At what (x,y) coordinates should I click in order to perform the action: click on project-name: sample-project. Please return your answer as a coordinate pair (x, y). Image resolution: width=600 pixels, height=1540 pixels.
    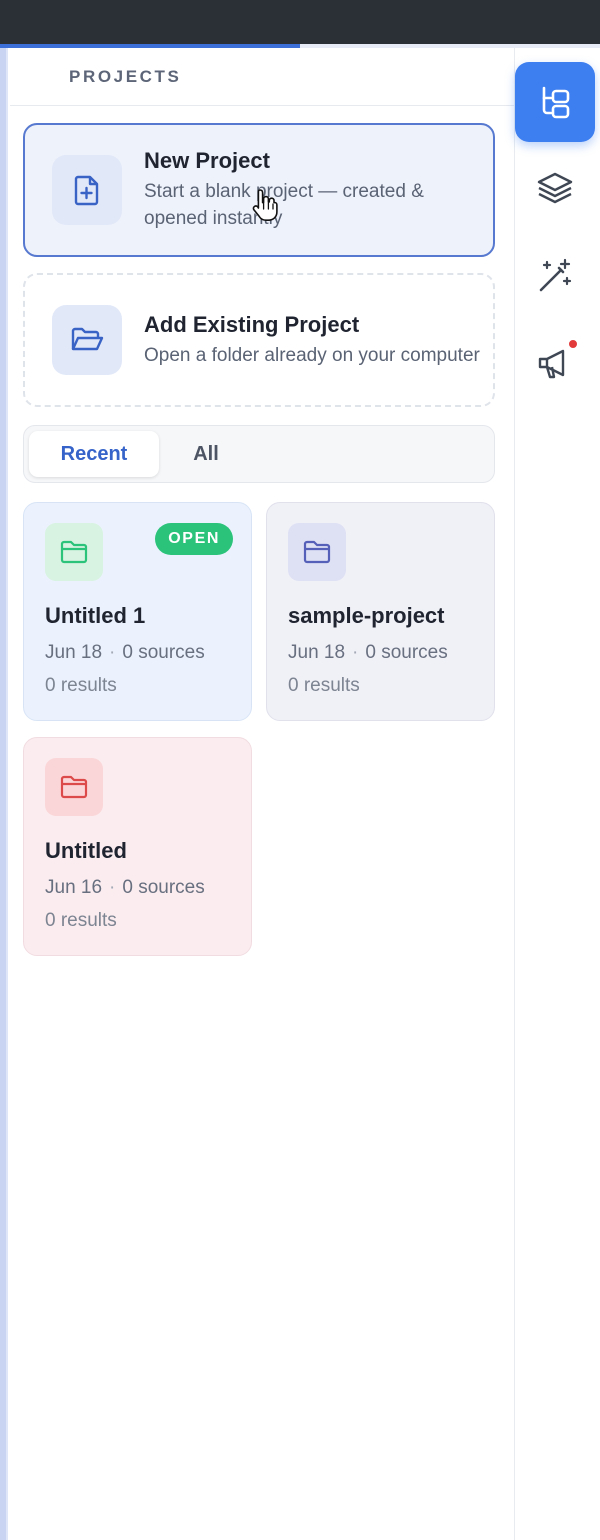
    Looking at the image, I should click on (366, 615).